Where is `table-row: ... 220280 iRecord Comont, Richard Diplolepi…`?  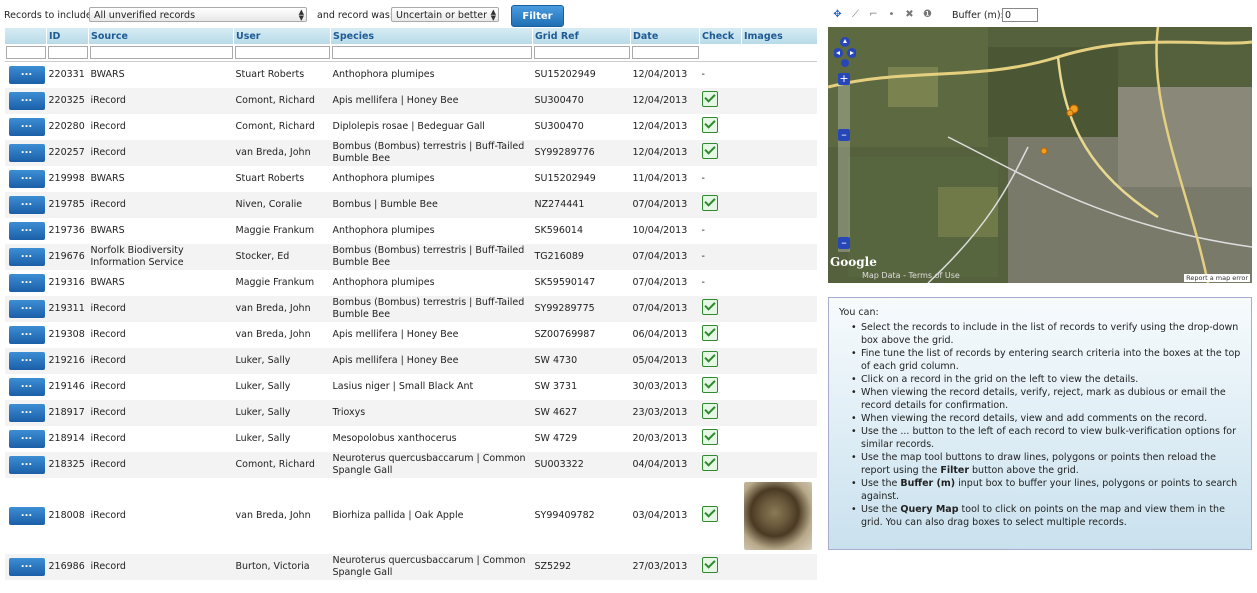 table-row: ... 220280 iRecord Comont, Richard Diplolepi… is located at coordinates (411, 127).